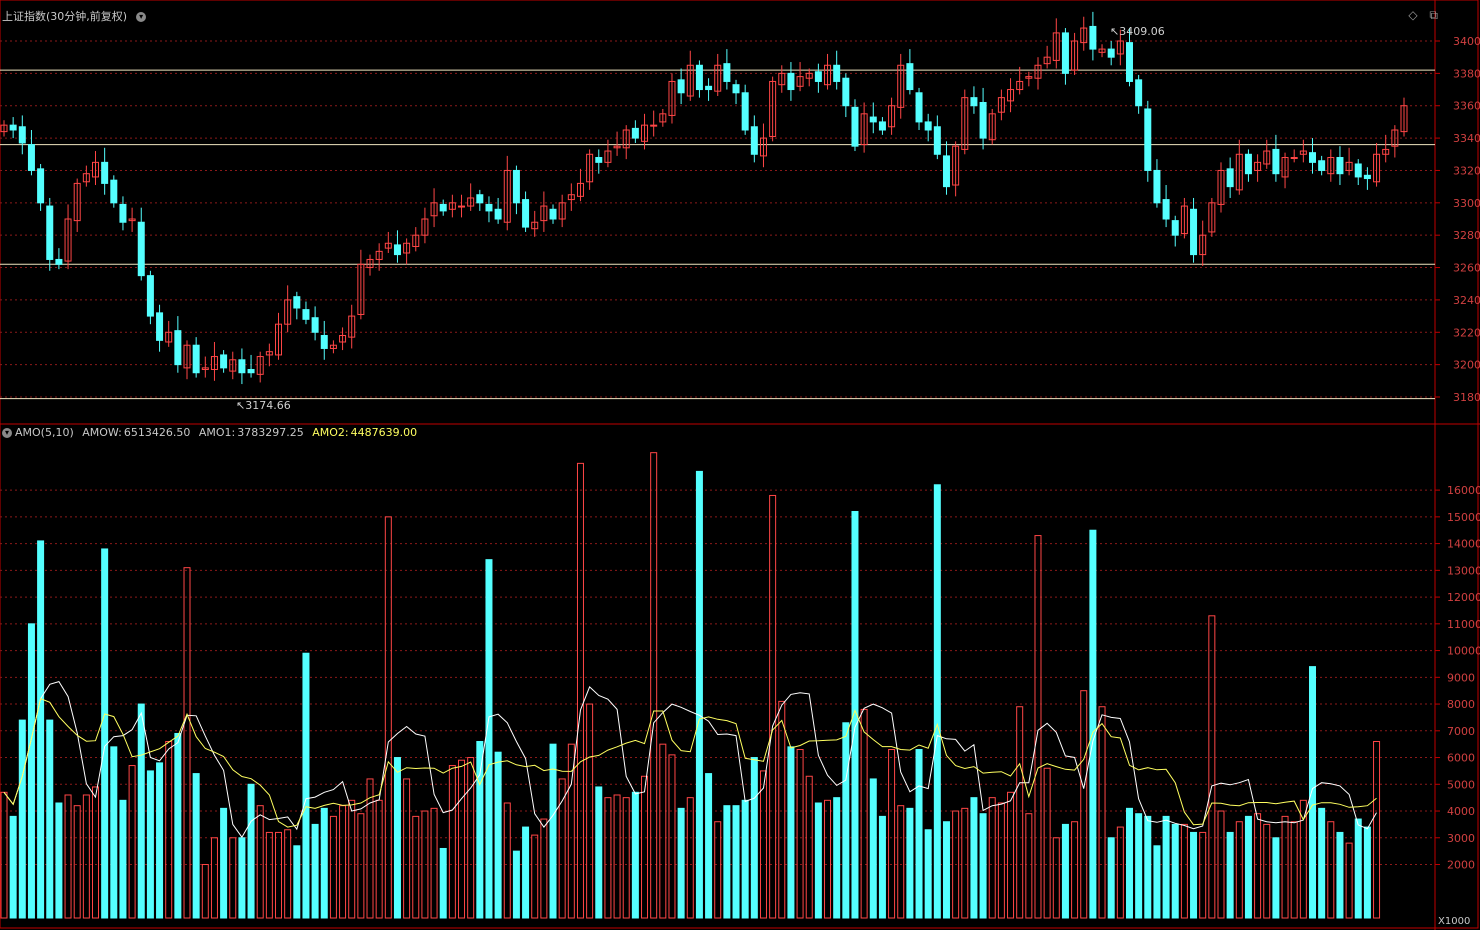  Describe the element at coordinates (1433, 15) in the screenshot. I see `restore-window-icon: ⧉` at that location.